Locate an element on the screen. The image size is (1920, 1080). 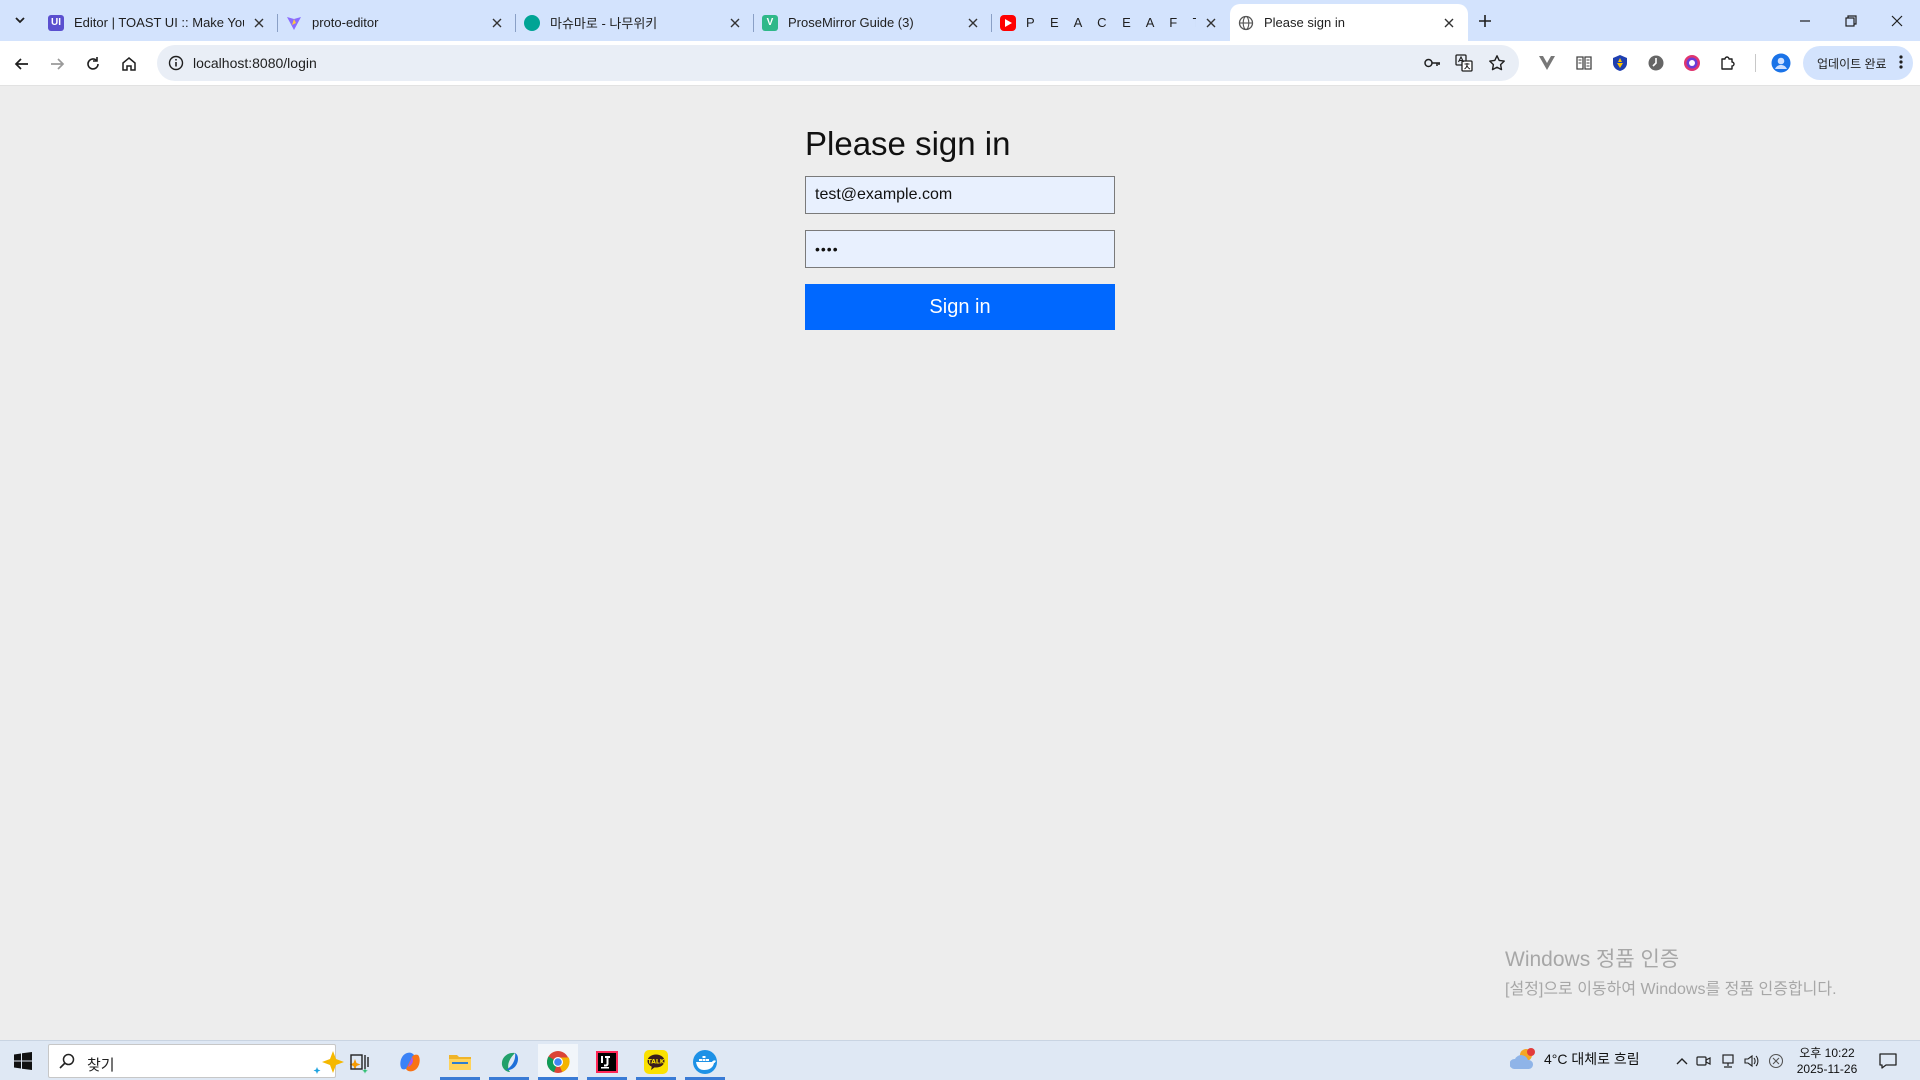
volume-icon is located at coordinates (1752, 1061).